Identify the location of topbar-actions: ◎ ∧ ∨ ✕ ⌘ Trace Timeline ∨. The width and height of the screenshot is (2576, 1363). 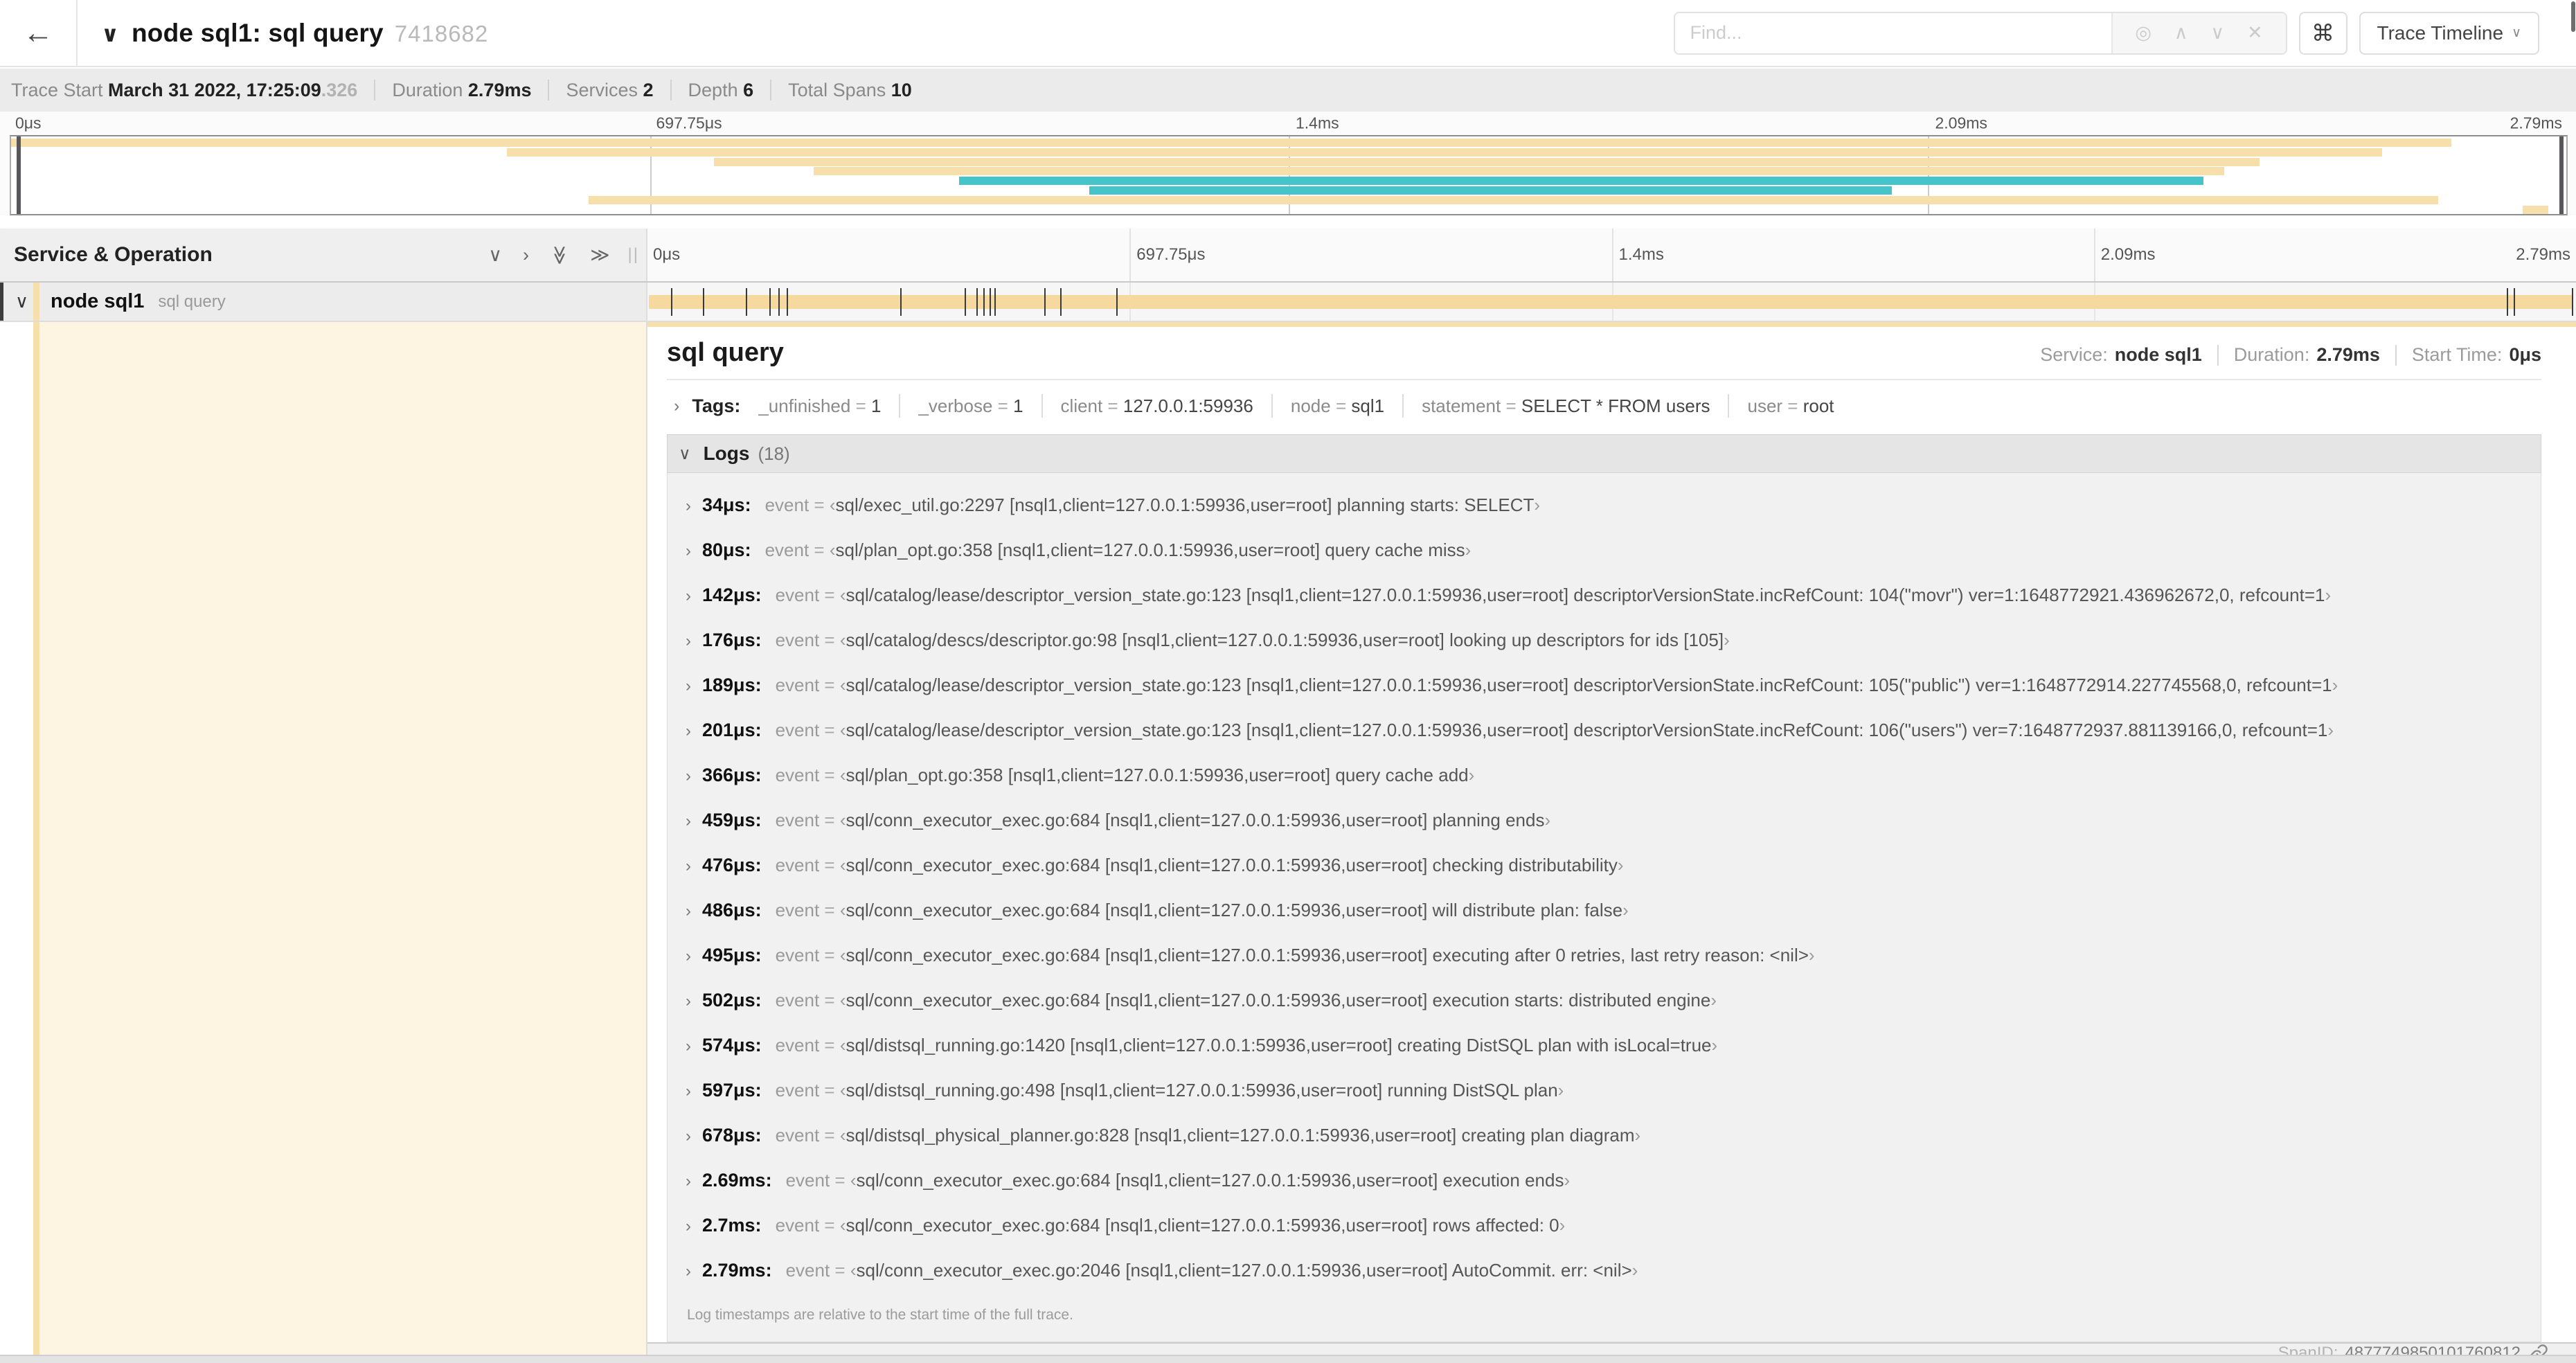
(2124, 33).